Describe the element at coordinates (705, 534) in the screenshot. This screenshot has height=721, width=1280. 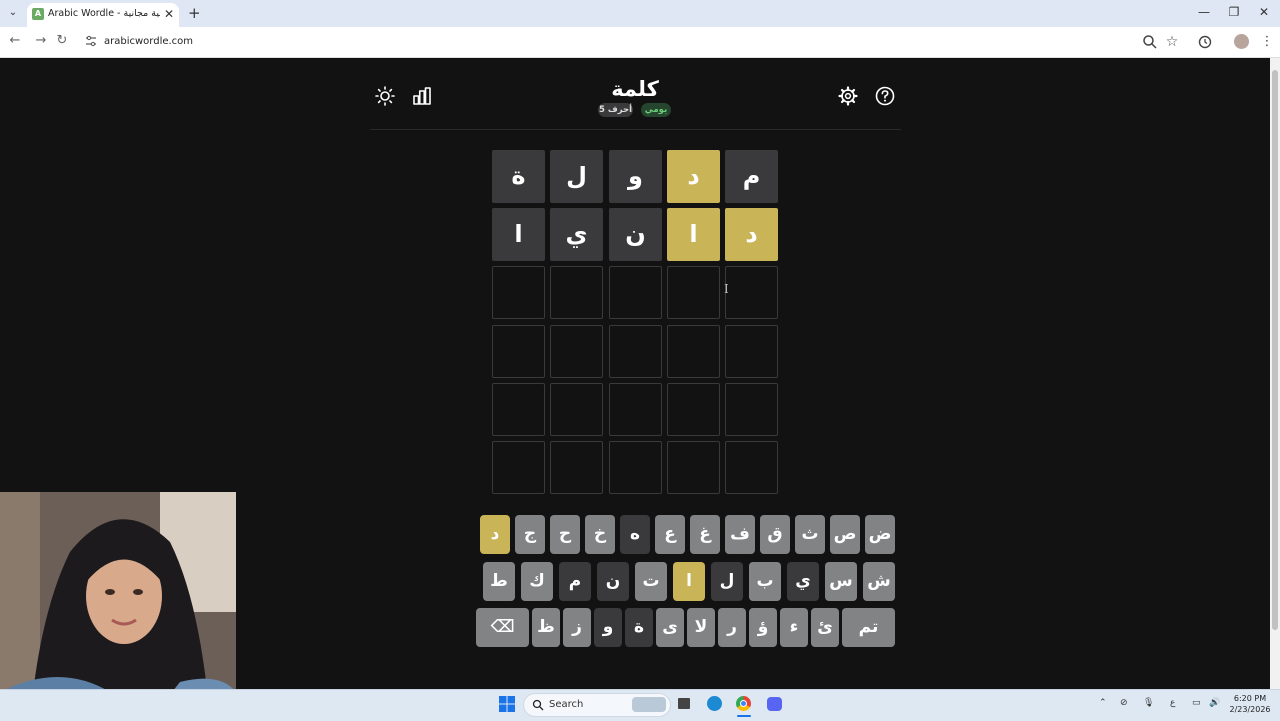
I see `keyboard-key: غ` at that location.